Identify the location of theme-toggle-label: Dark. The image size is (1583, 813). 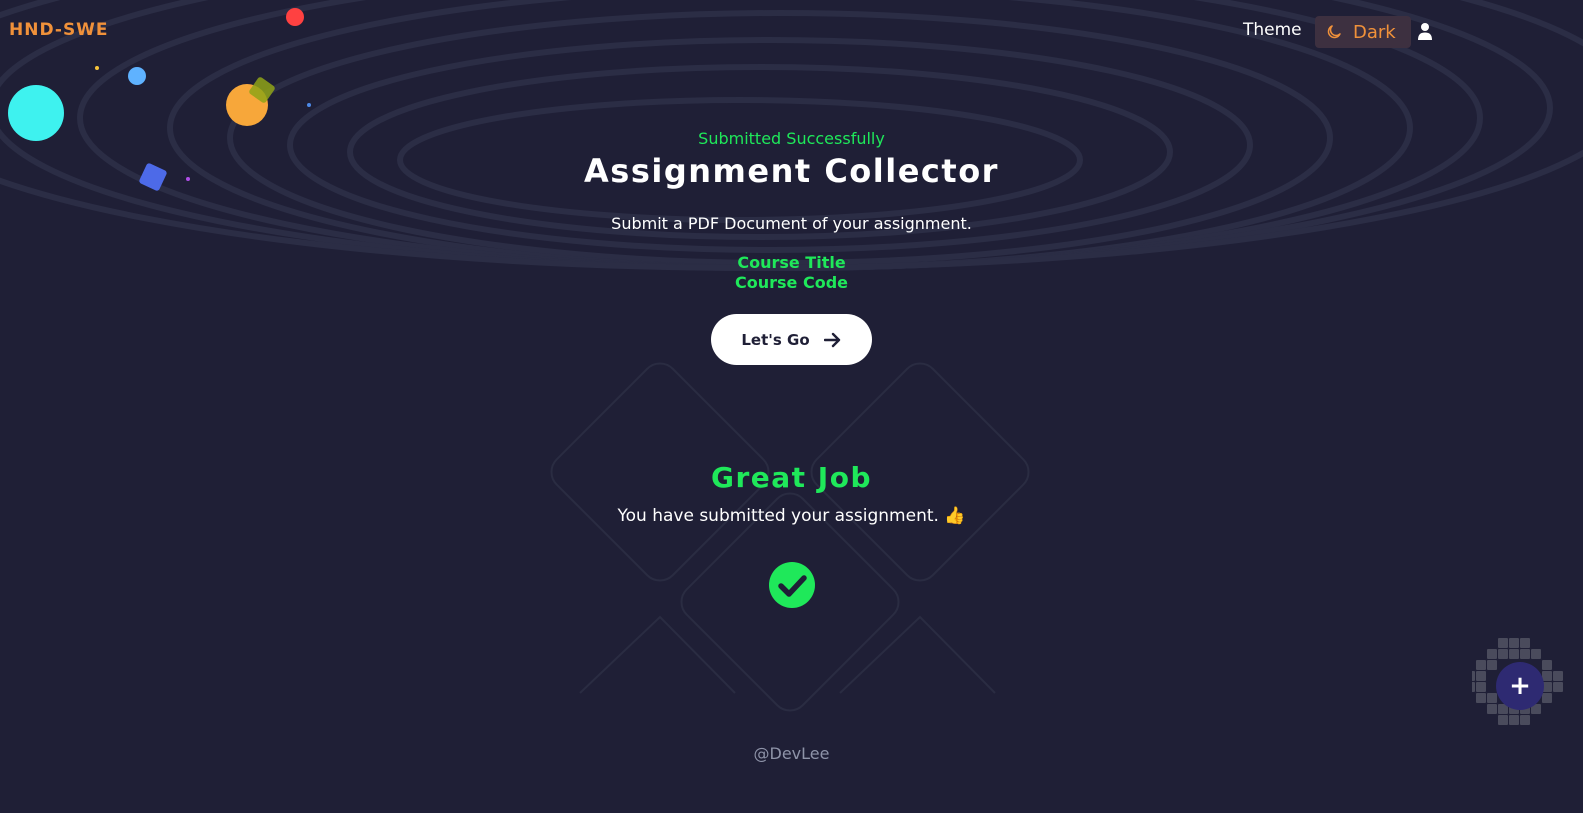
(1374, 32).